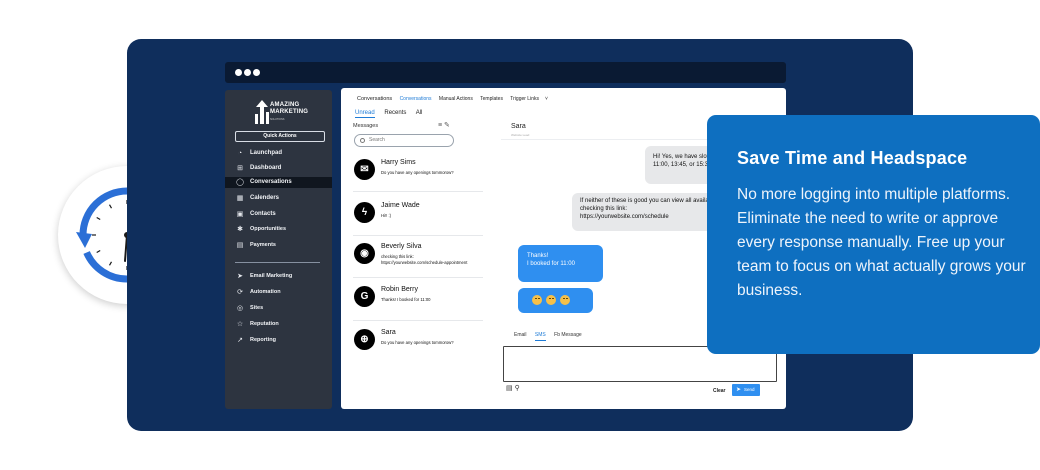 This screenshot has height=470, width=1040. Describe the element at coordinates (240, 198) in the screenshot. I see `calendar-icon: ▦` at that location.